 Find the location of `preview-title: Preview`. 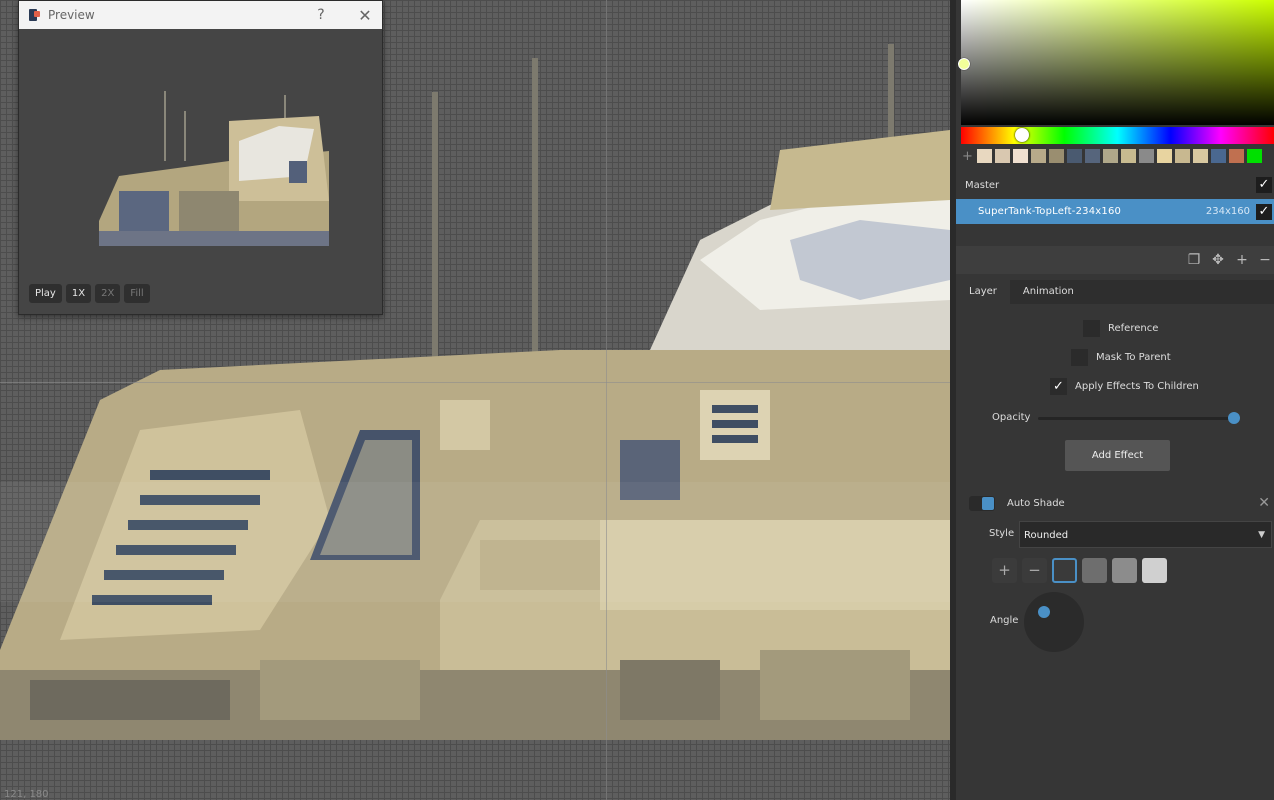

preview-title: Preview is located at coordinates (71, 15).